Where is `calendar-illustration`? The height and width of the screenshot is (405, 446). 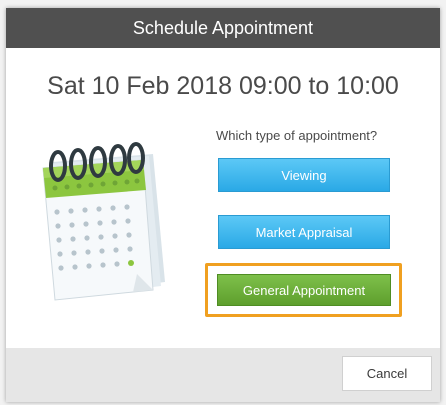
calendar-illustration is located at coordinates (103, 221).